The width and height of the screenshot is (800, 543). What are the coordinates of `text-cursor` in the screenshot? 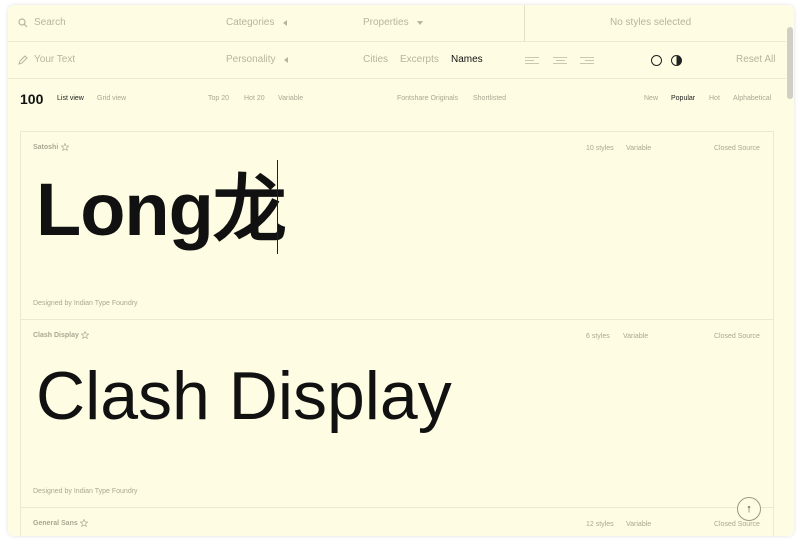 It's located at (277, 207).